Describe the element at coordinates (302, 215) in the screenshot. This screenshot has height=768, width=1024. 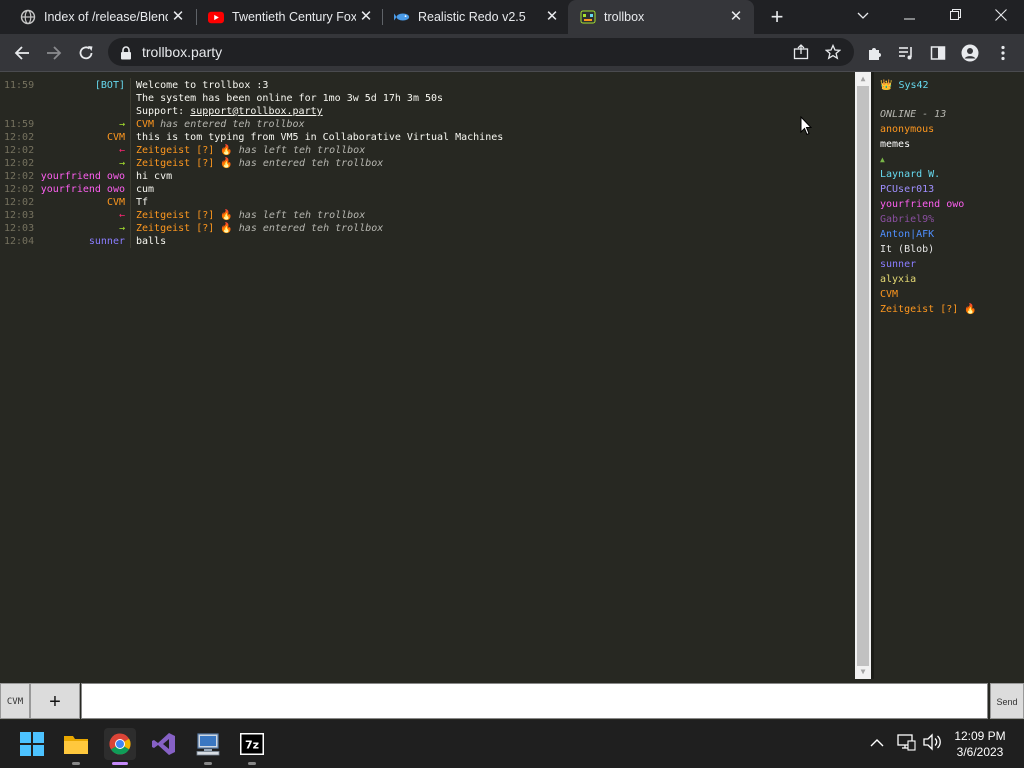
I see `event-action: has left teh trollbox` at that location.